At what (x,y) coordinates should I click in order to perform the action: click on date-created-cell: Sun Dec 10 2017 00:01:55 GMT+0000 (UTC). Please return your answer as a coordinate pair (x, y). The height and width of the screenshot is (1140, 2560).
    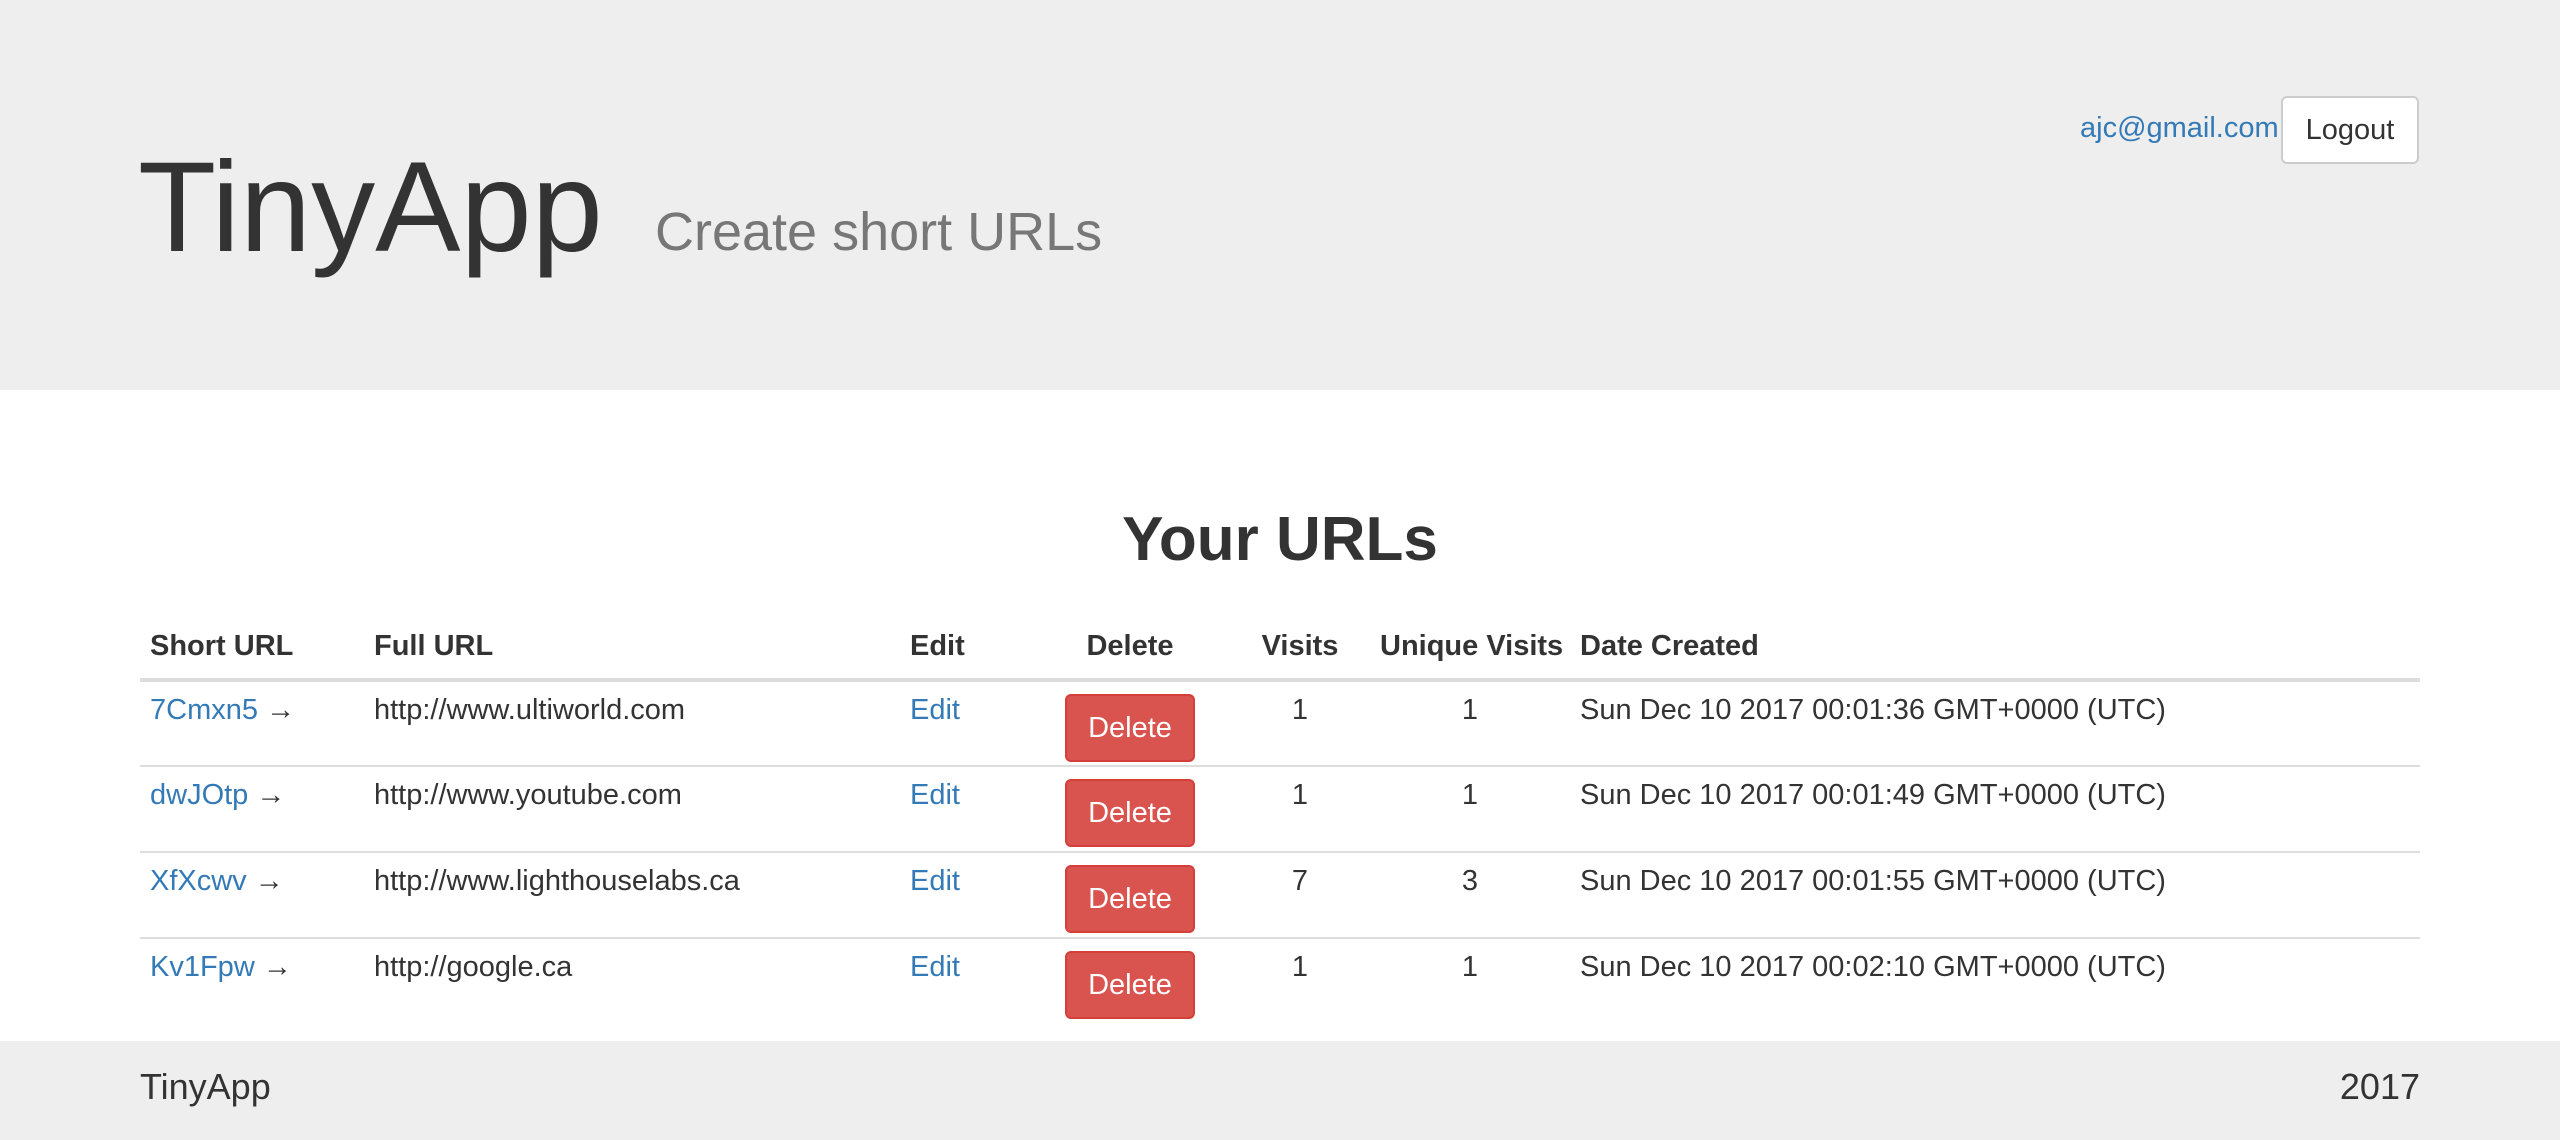
    Looking at the image, I should click on (1995, 895).